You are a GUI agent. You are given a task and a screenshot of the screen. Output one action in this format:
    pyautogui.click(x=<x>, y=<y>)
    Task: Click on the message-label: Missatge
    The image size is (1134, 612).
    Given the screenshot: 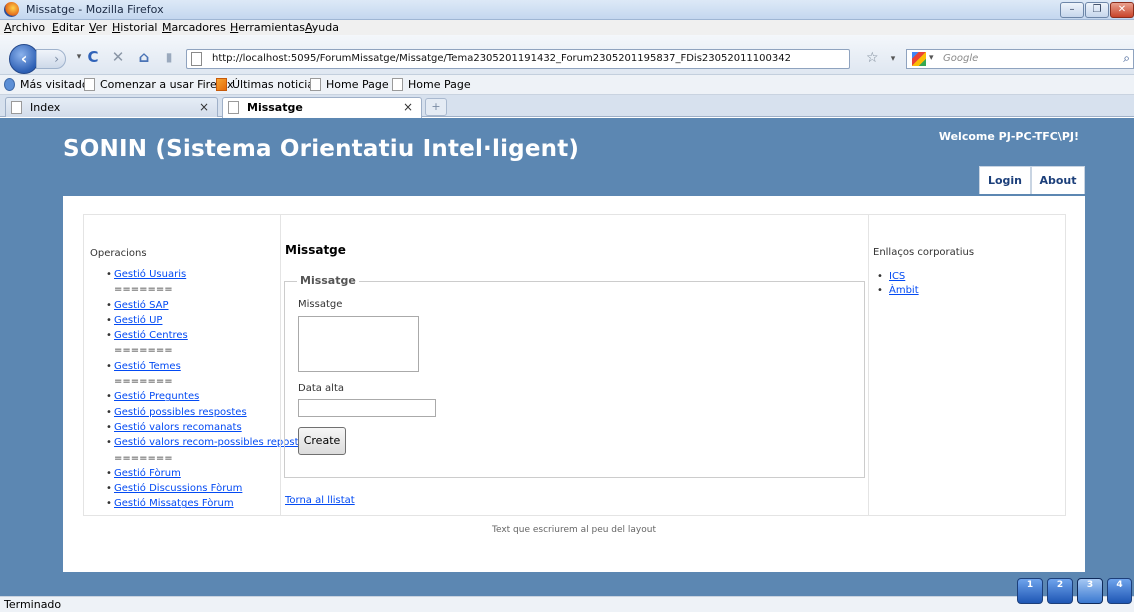 What is the action you would take?
    pyautogui.click(x=320, y=304)
    